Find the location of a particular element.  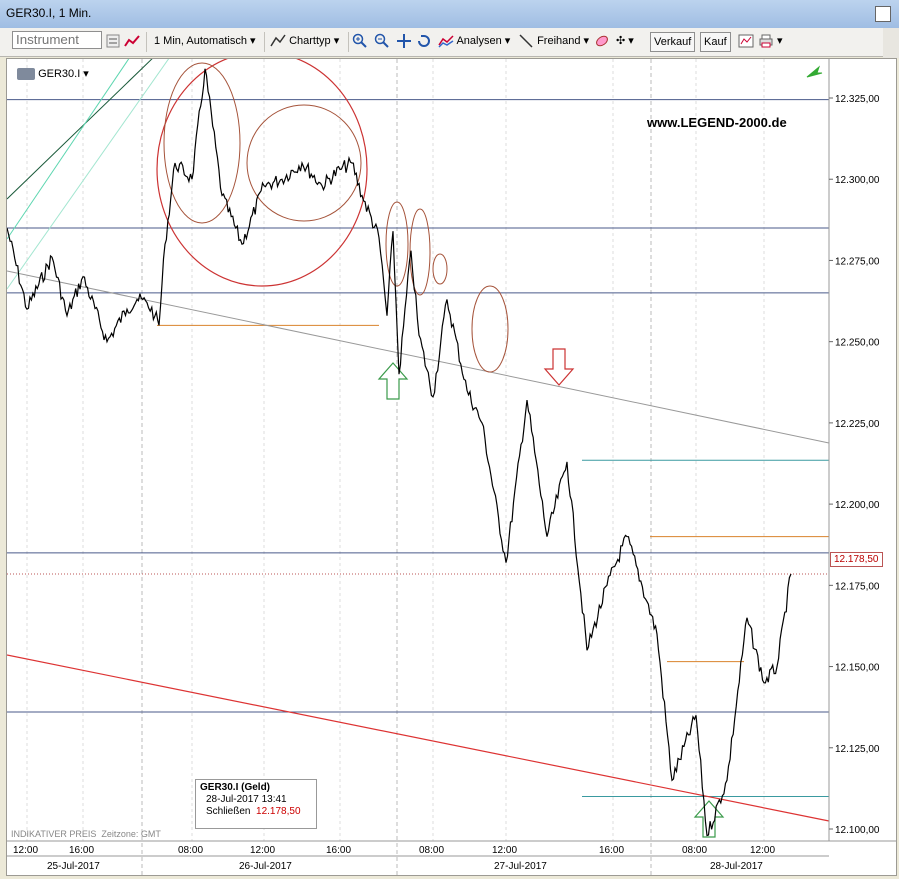

analysen-dropdown: Analysen ▾ is located at coordinates (474, 41).